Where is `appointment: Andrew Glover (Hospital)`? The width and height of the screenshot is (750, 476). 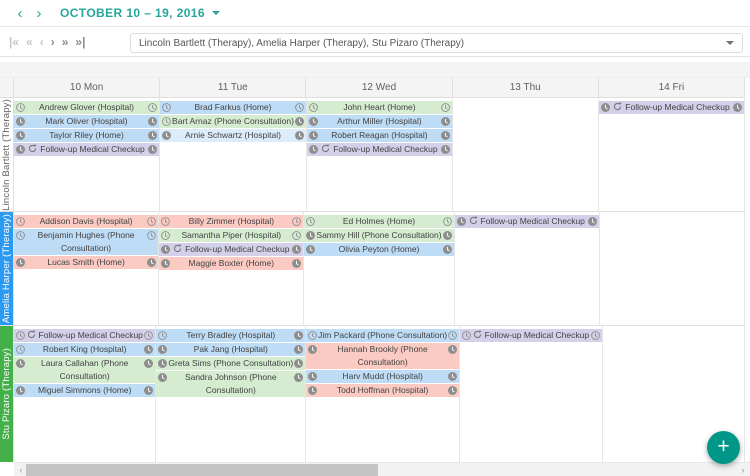
appointment: Andrew Glover (Hospital) is located at coordinates (87, 107).